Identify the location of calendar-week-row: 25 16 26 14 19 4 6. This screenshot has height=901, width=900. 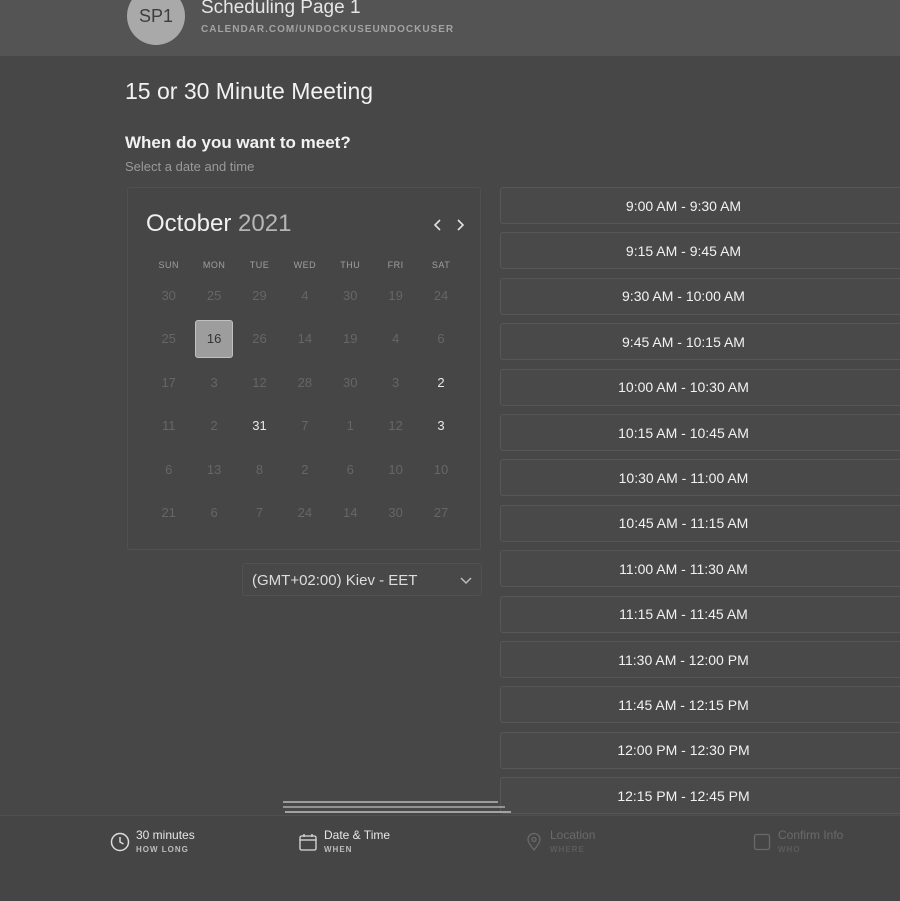
(305, 338).